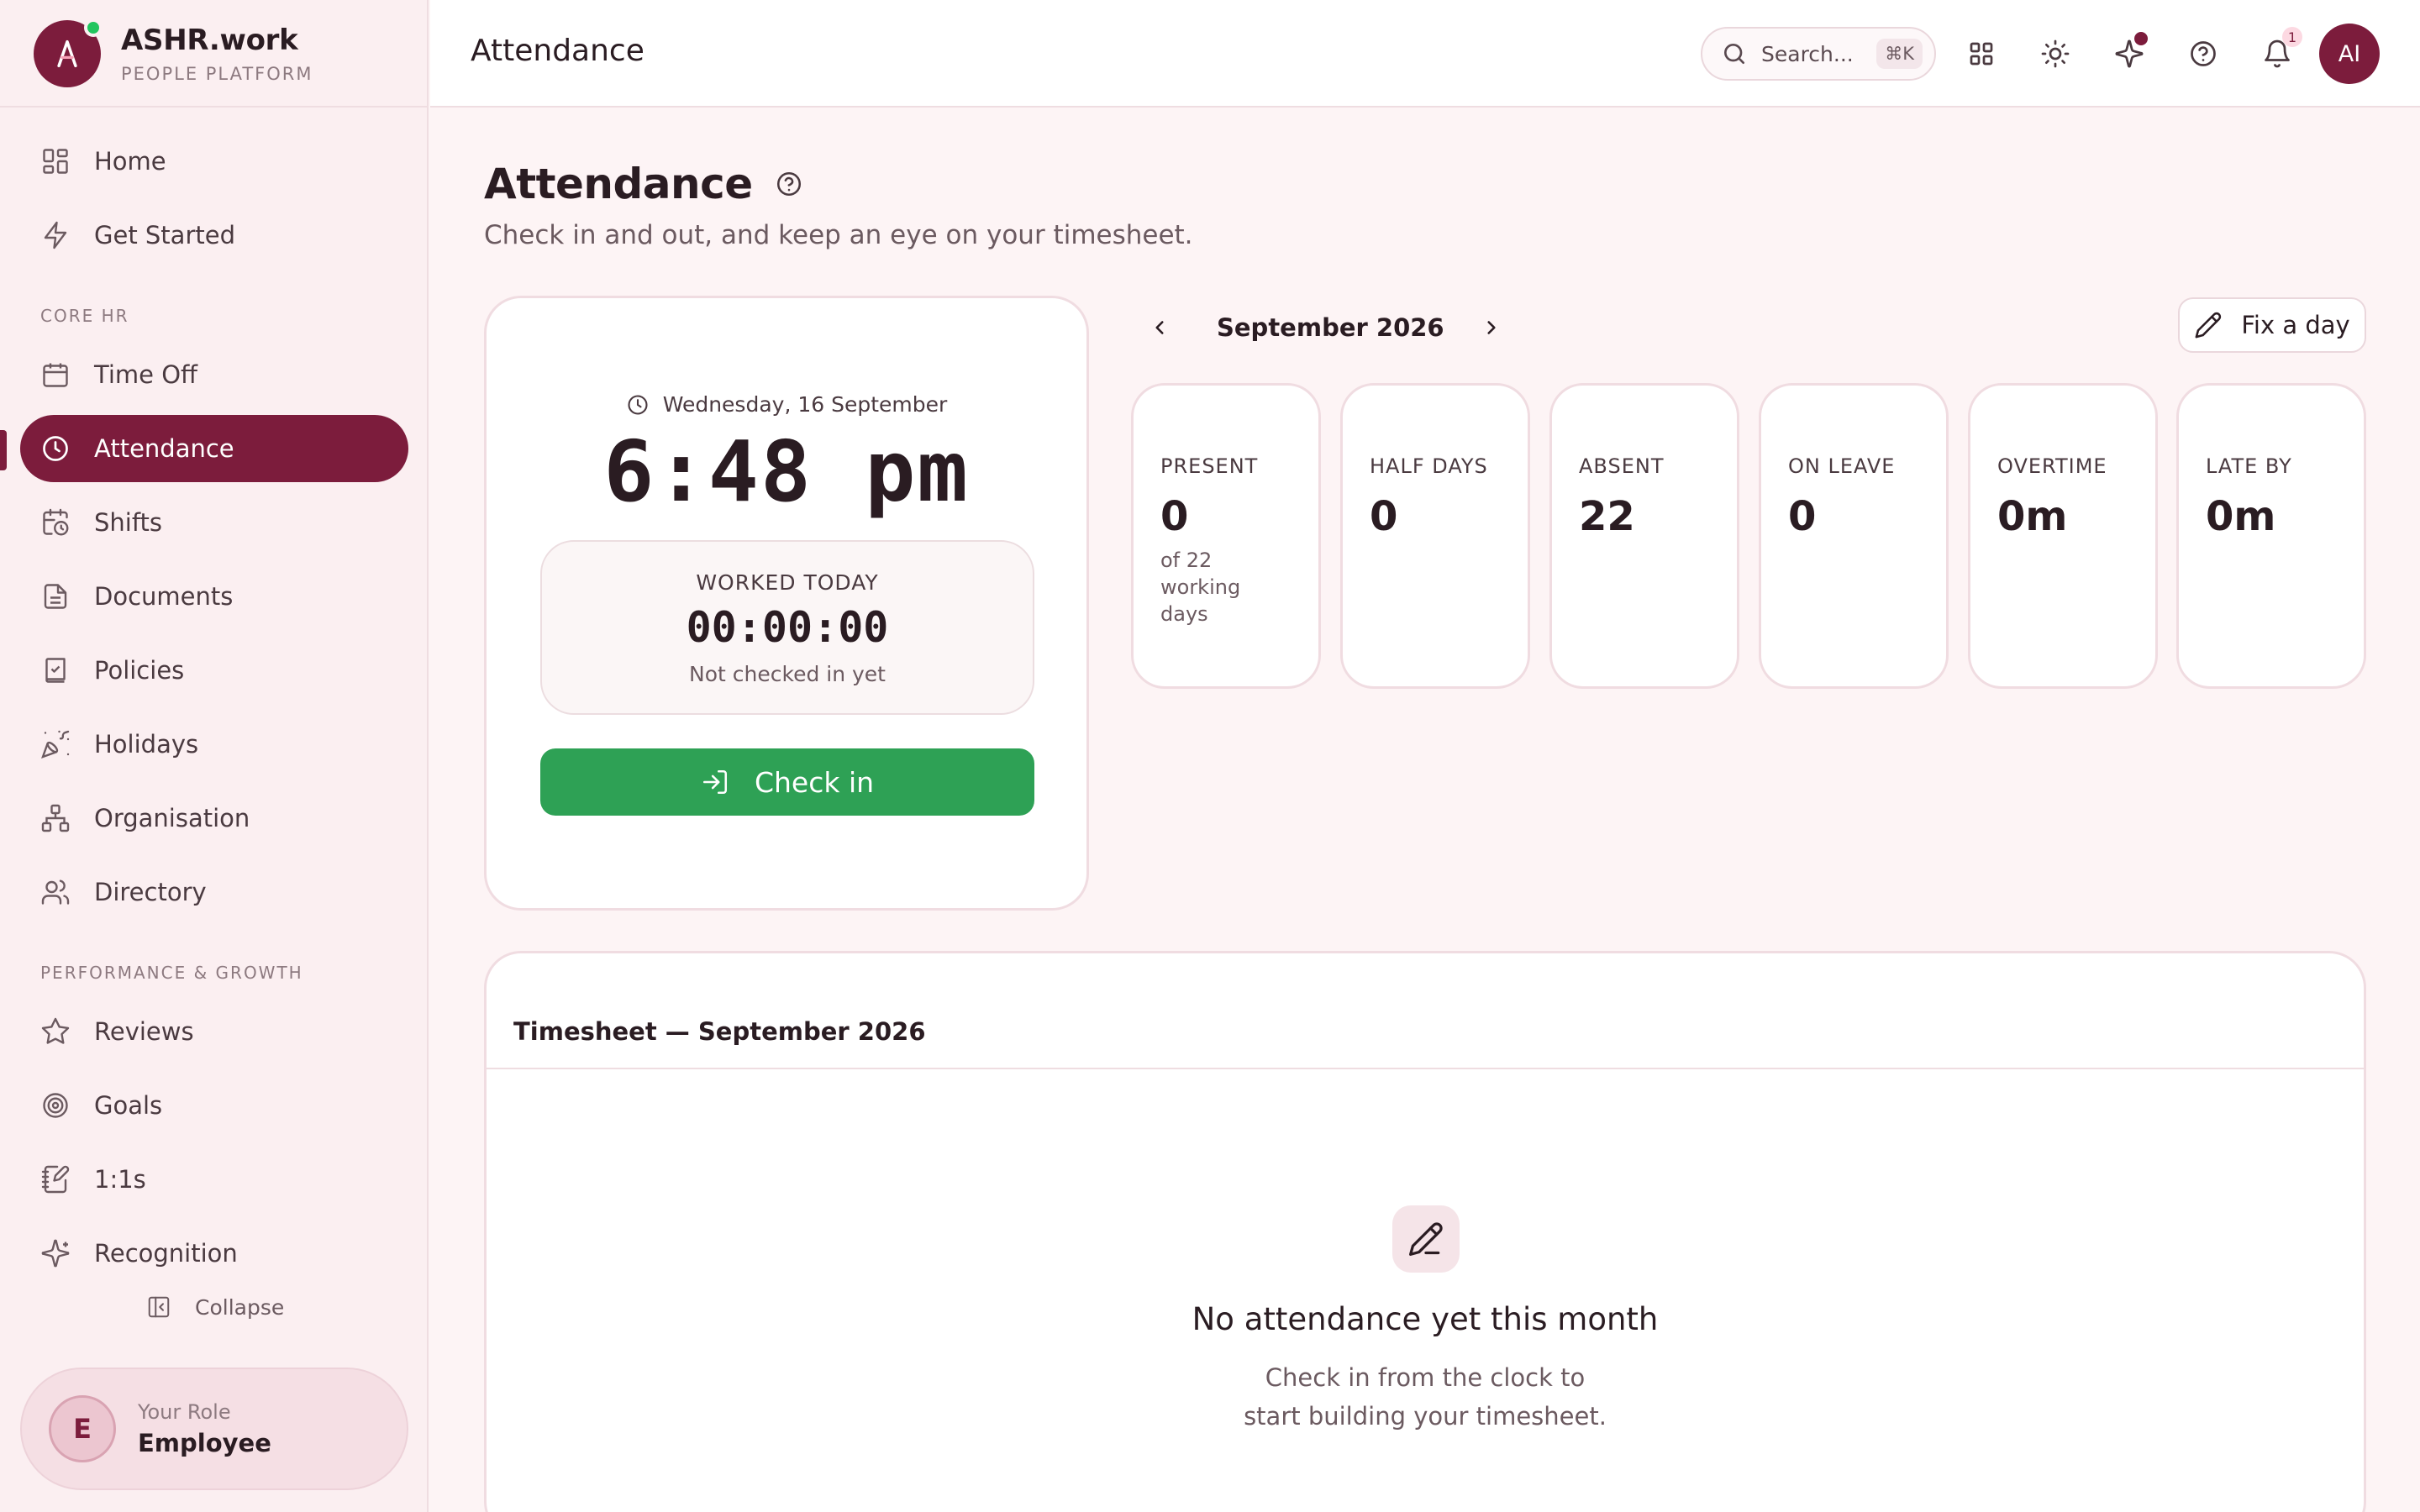 This screenshot has width=2420, height=1512. Describe the element at coordinates (146, 374) in the screenshot. I see `sidebar-item-label: Time Off` at that location.